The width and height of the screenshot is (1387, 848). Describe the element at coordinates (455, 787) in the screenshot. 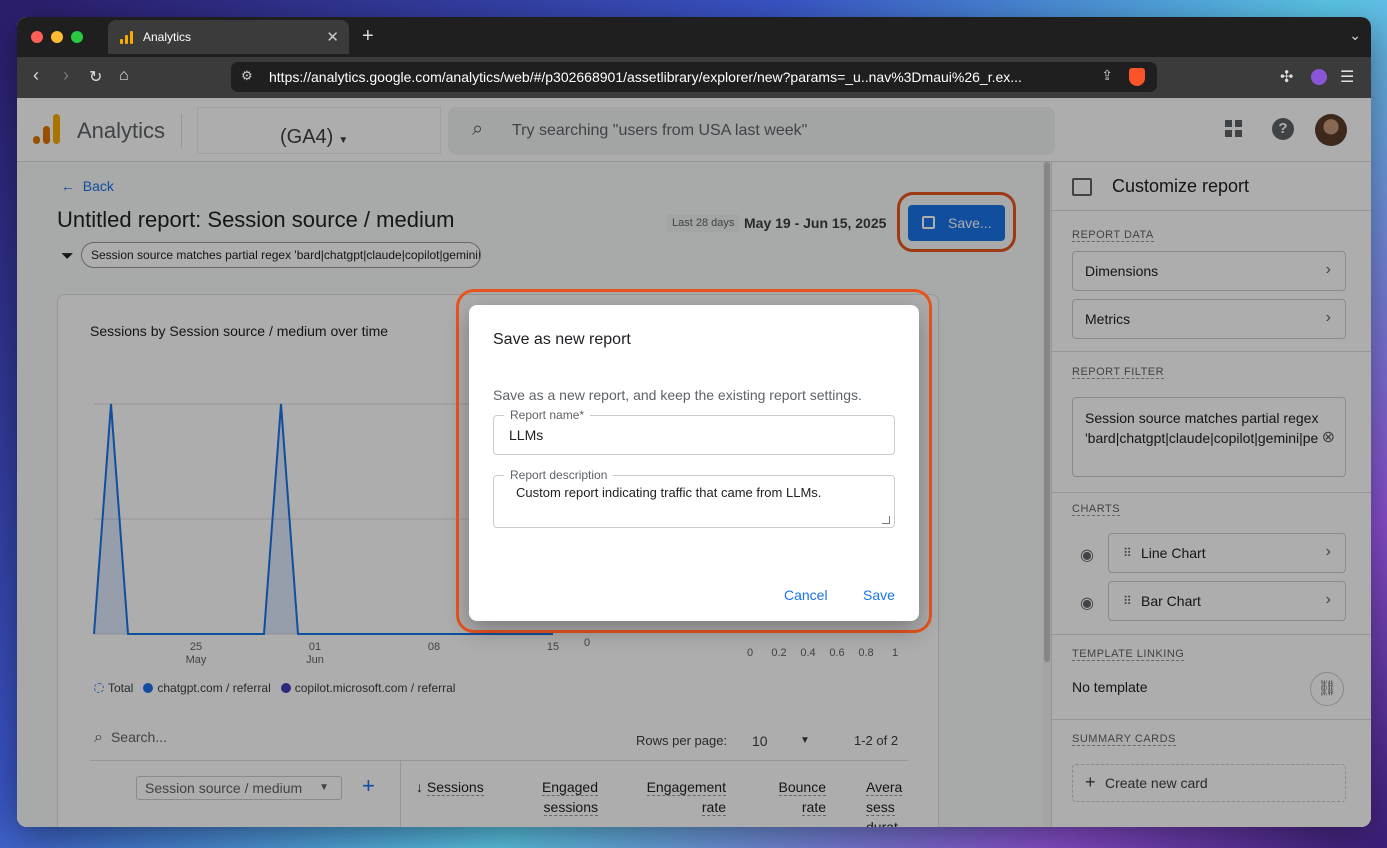

I see `column-header-label: Sessions` at that location.